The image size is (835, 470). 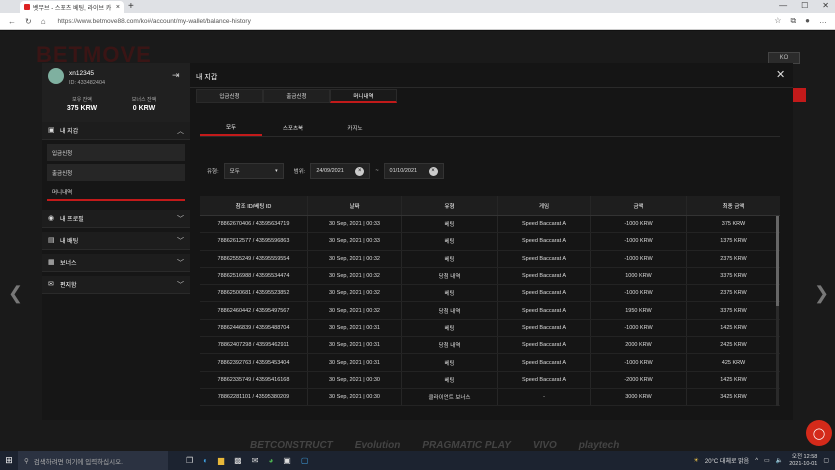 What do you see at coordinates (305, 460) in the screenshot?
I see `app-icon: ▢` at bounding box center [305, 460].